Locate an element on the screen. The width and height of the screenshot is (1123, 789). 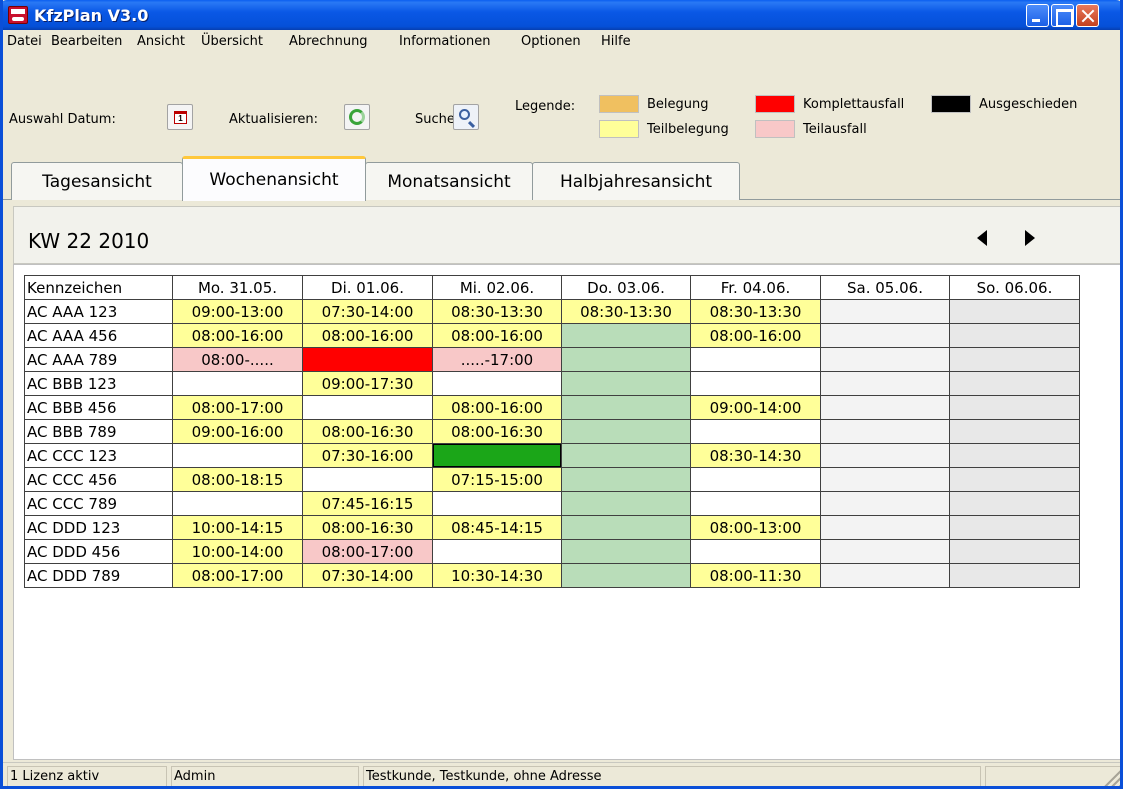
menu-informationen: Informationen is located at coordinates (445, 41).